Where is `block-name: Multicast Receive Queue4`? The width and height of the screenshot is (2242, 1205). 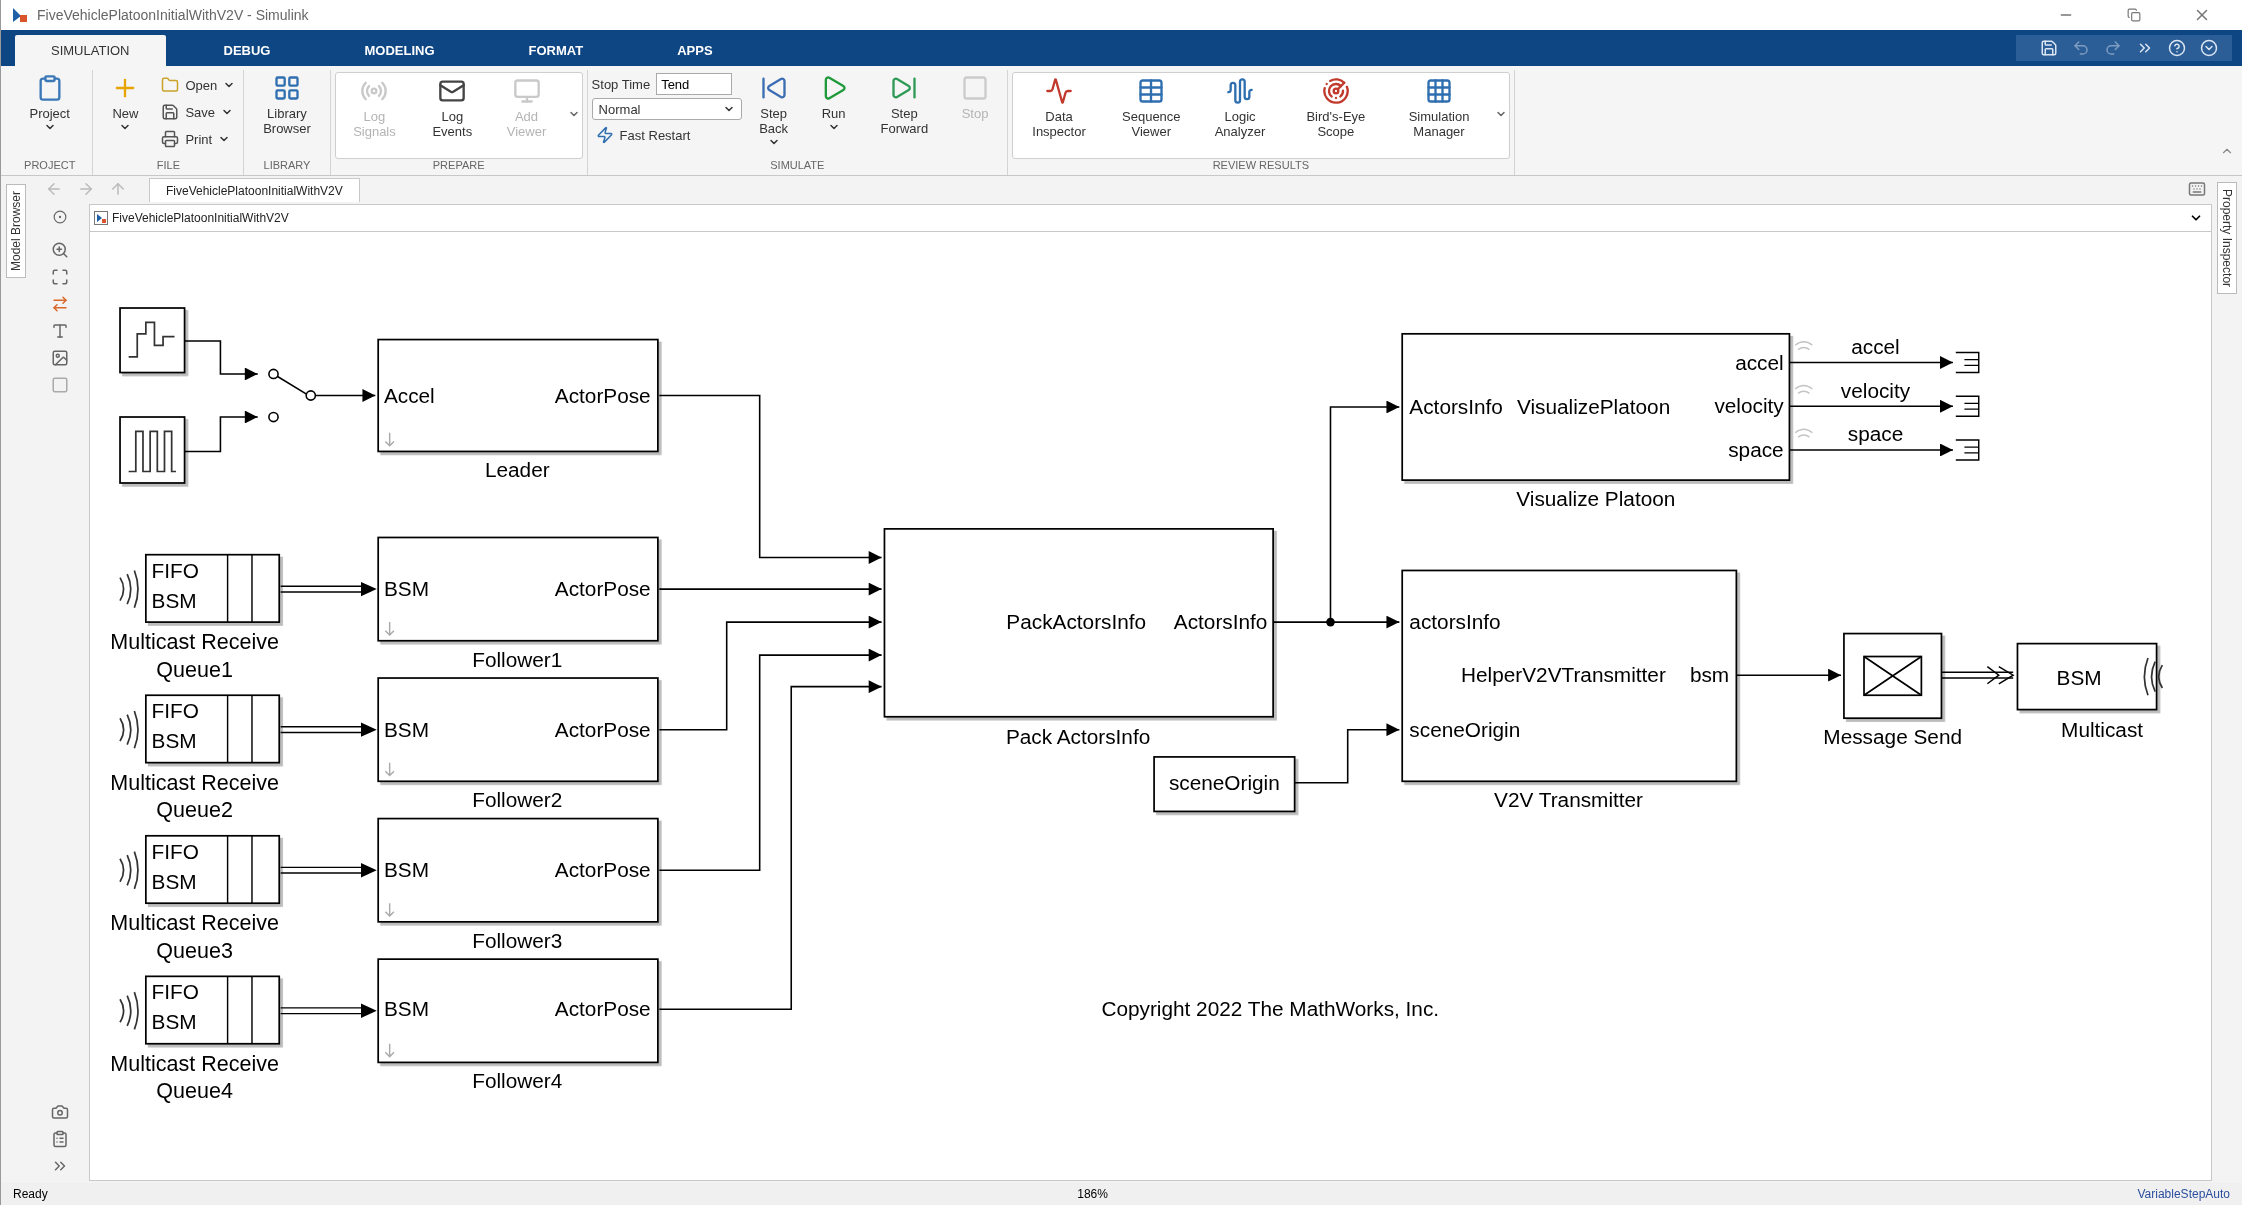 block-name: Multicast Receive Queue4 is located at coordinates (194, 1076).